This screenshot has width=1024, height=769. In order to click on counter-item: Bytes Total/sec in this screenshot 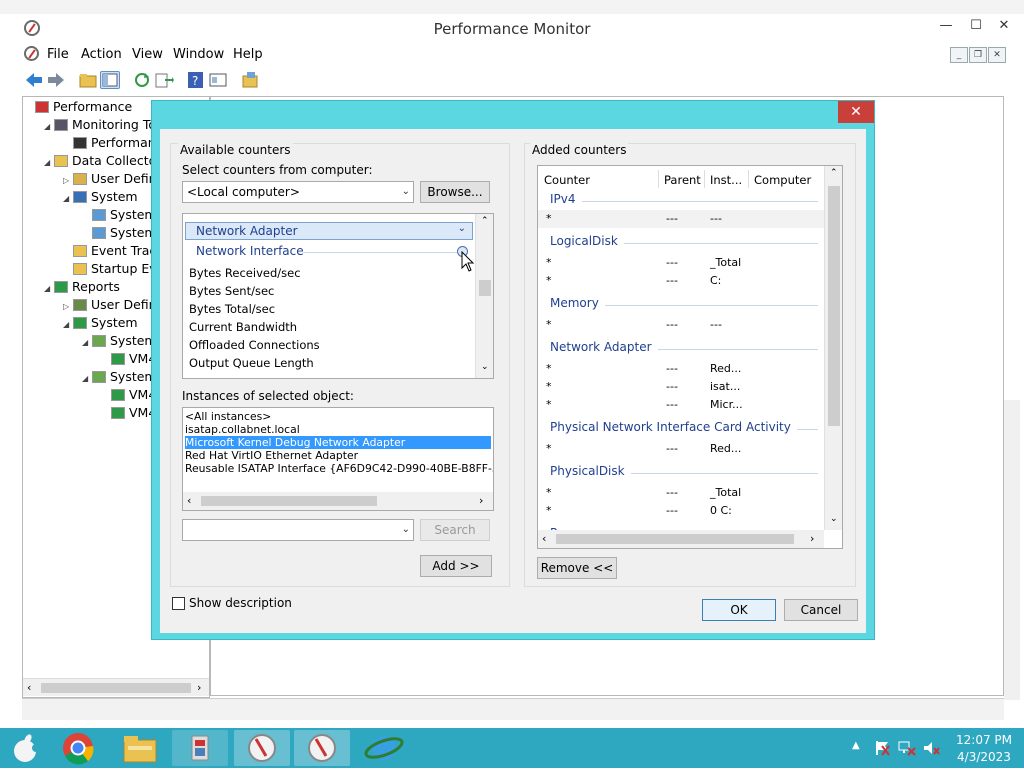, I will do `click(232, 309)`.